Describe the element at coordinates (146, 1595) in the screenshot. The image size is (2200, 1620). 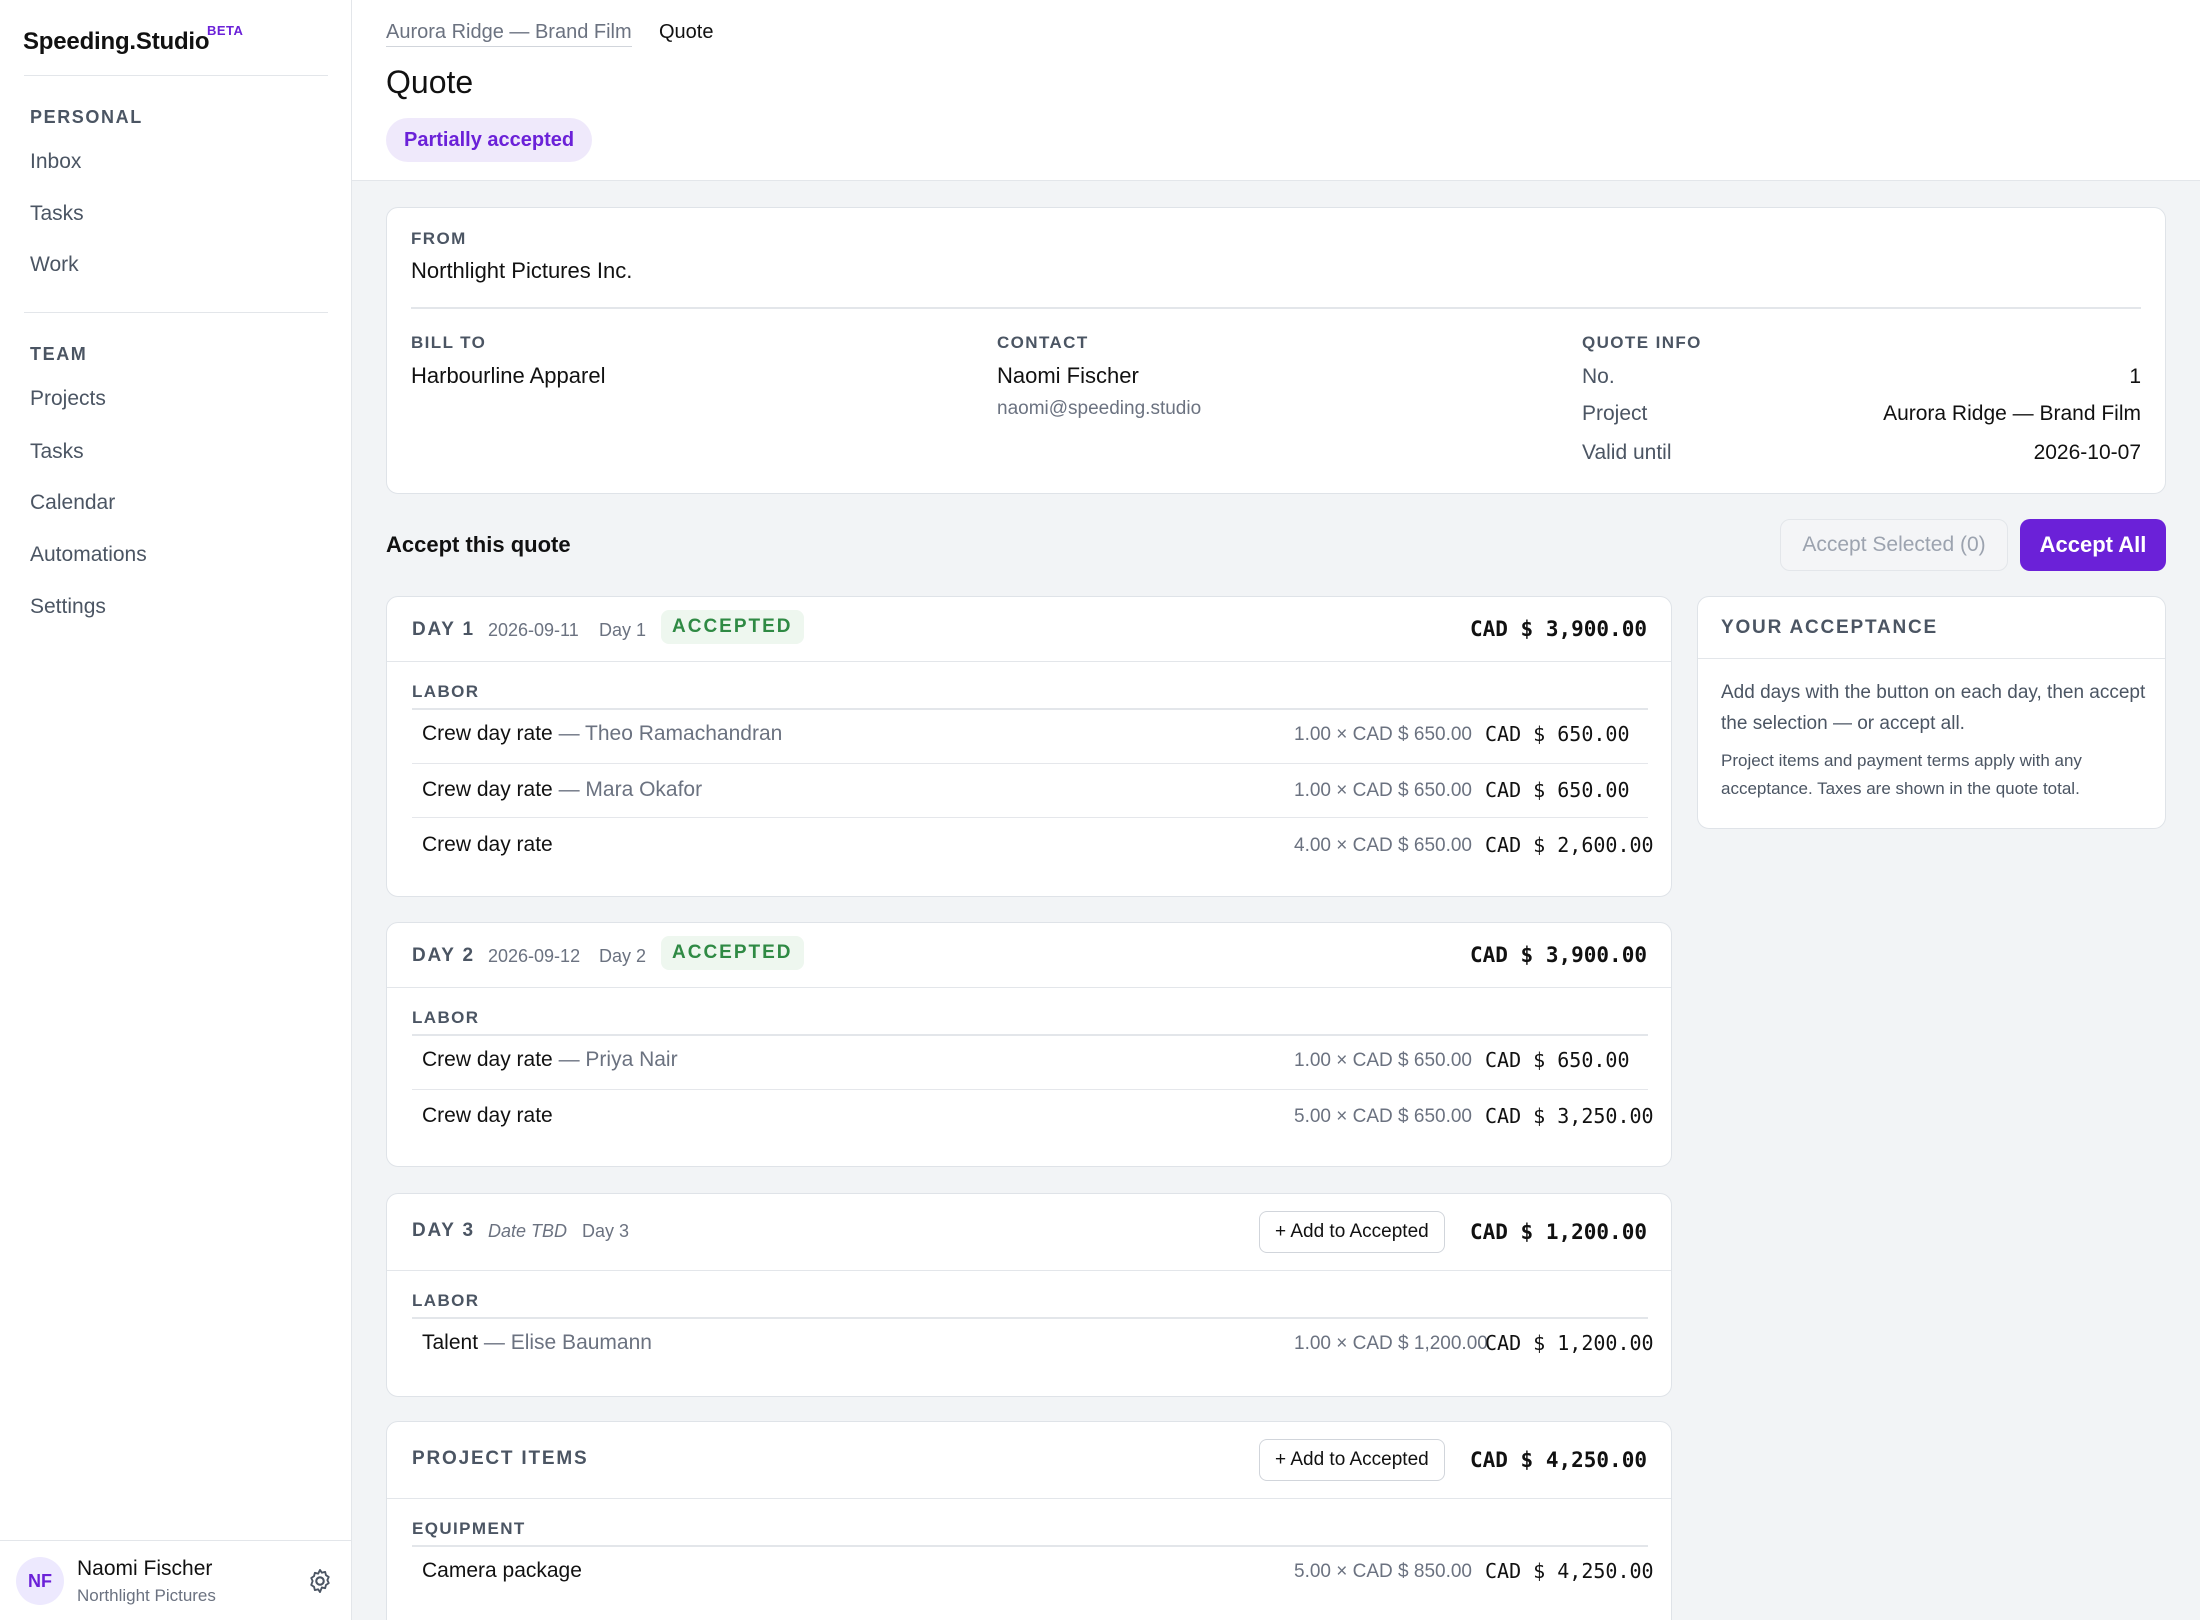
I see `user-org: Northlight Pictures` at that location.